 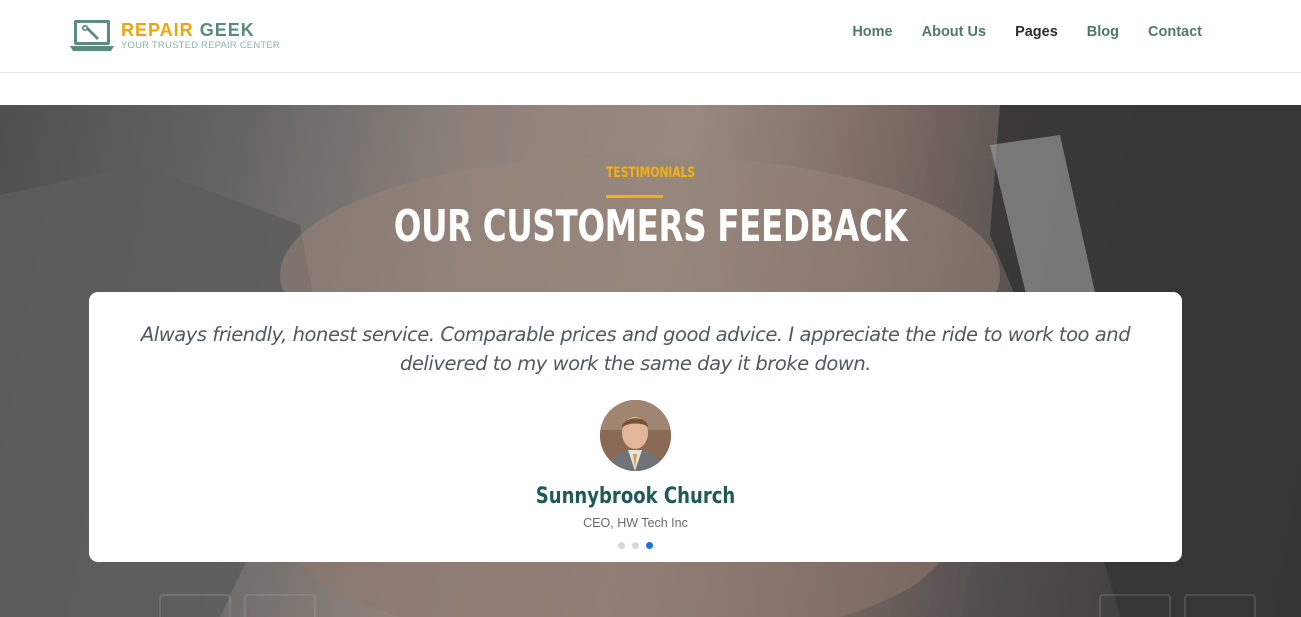 What do you see at coordinates (650, 173) in the screenshot?
I see `section-kicker: TESTIMONIALS` at bounding box center [650, 173].